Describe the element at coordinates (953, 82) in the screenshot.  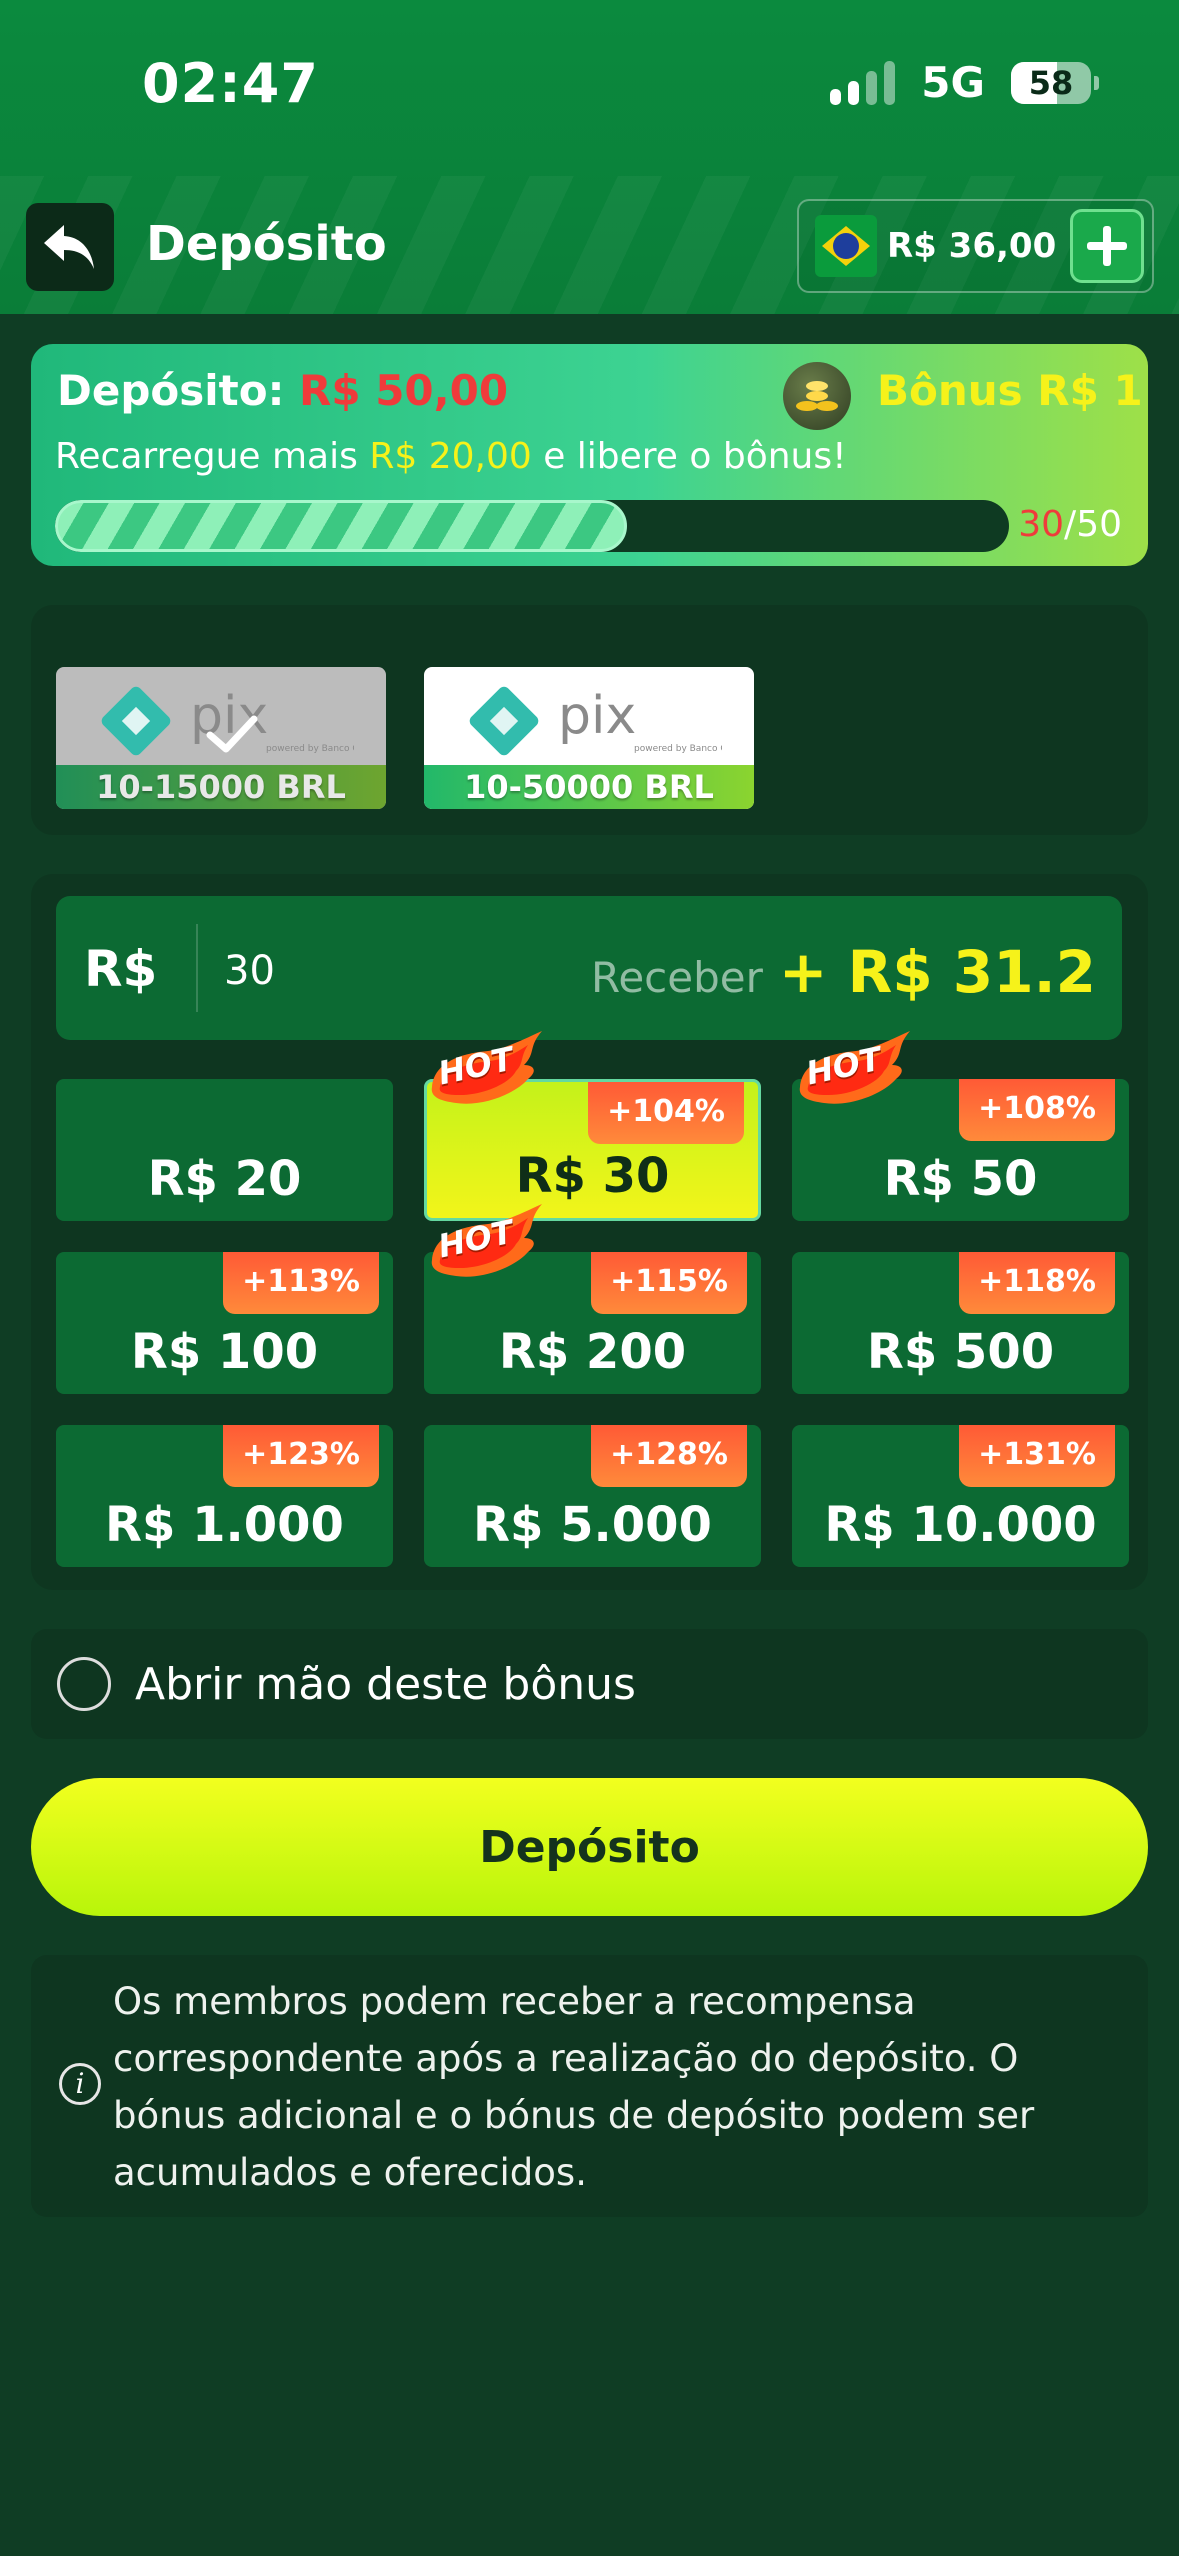
I see `network-type: 5G` at that location.